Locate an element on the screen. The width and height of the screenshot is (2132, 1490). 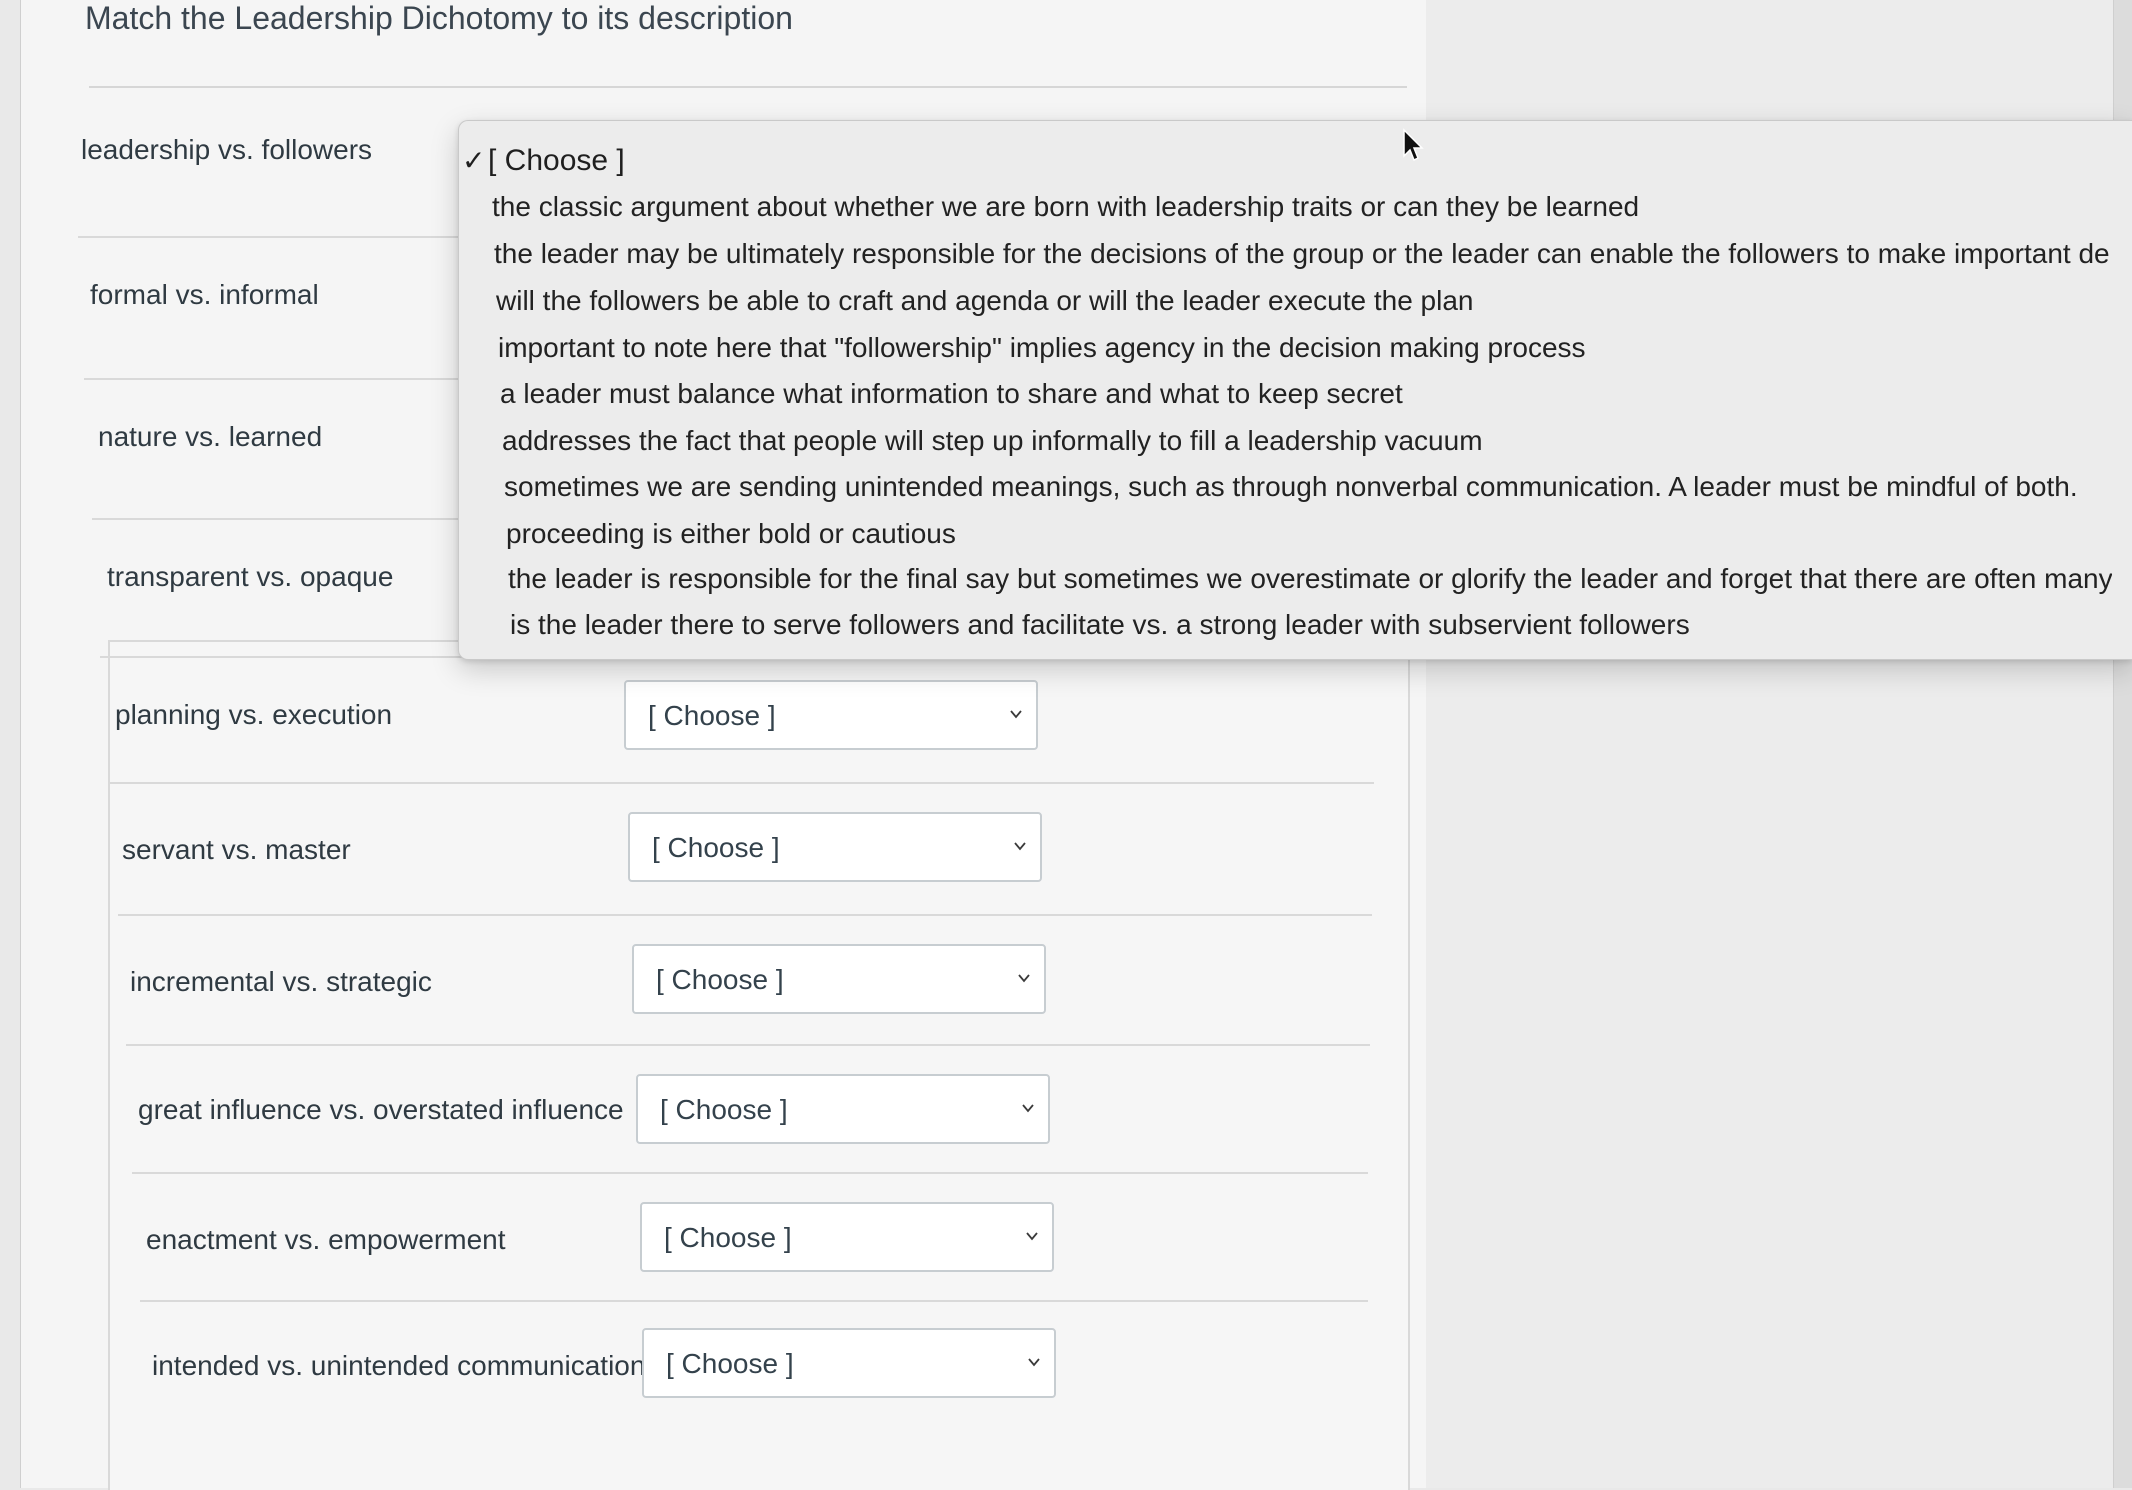
row-label: intended vs. unintended communication is located at coordinates (399, 1365).